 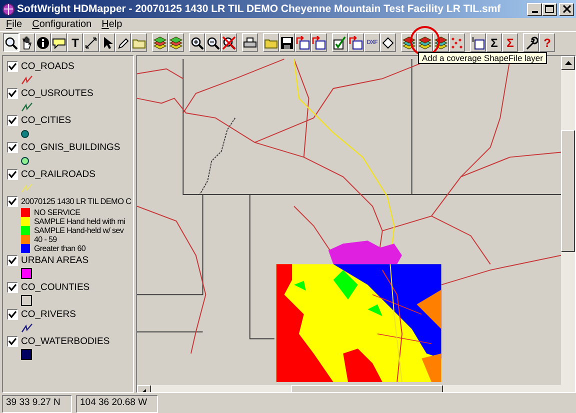 What do you see at coordinates (112, 24) in the screenshot?
I see `menu-item: Help` at bounding box center [112, 24].